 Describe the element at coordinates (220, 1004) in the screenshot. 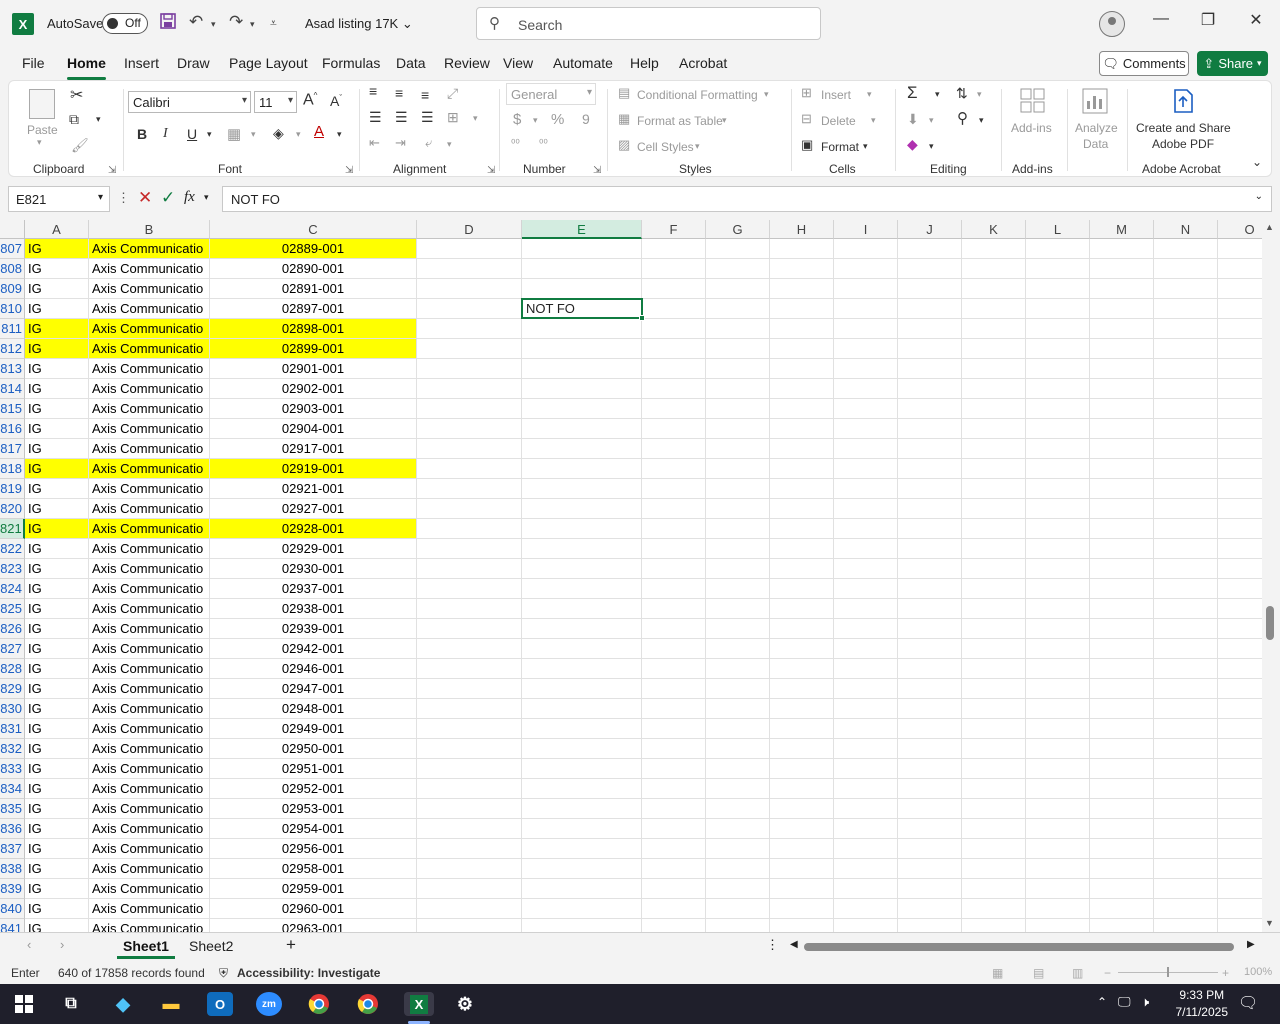

I see `outlook-icon: O` at that location.